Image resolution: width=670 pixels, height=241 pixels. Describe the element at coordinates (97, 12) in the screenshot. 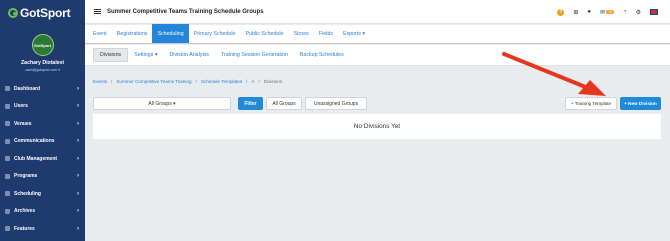

I see `hamburger-menu-icon` at that location.